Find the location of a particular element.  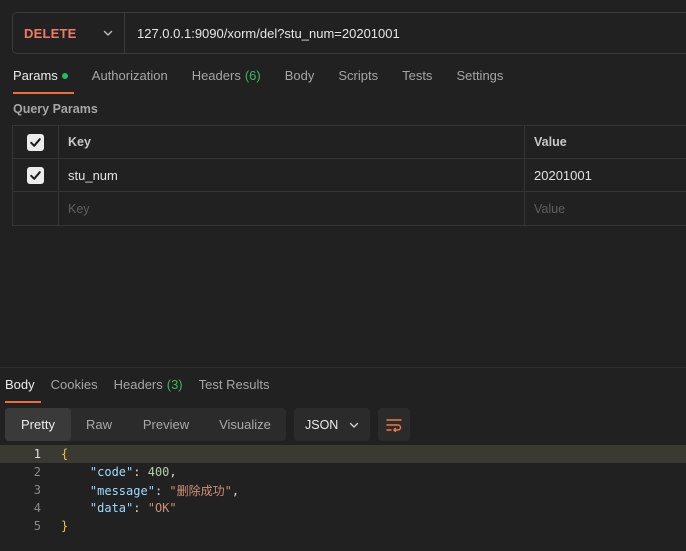

json-value: 400 is located at coordinates (158, 472).